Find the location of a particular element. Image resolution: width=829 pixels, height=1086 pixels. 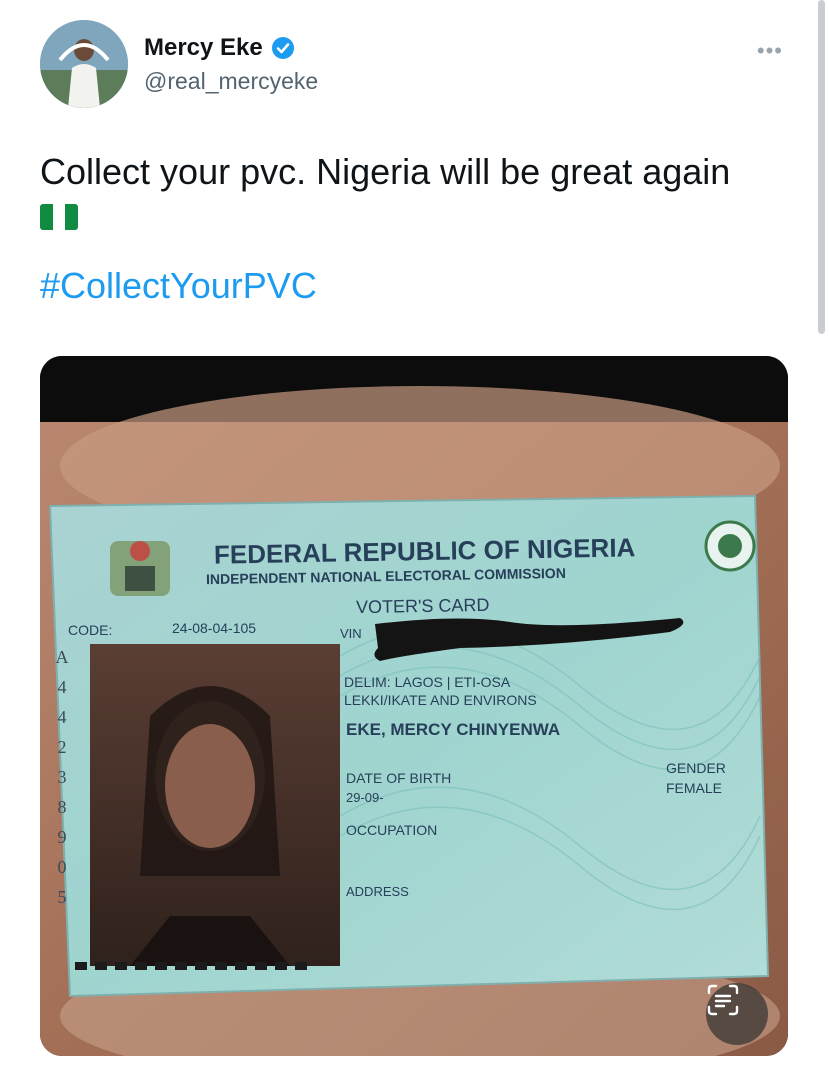

side-digit: 8 is located at coordinates (62, 807).